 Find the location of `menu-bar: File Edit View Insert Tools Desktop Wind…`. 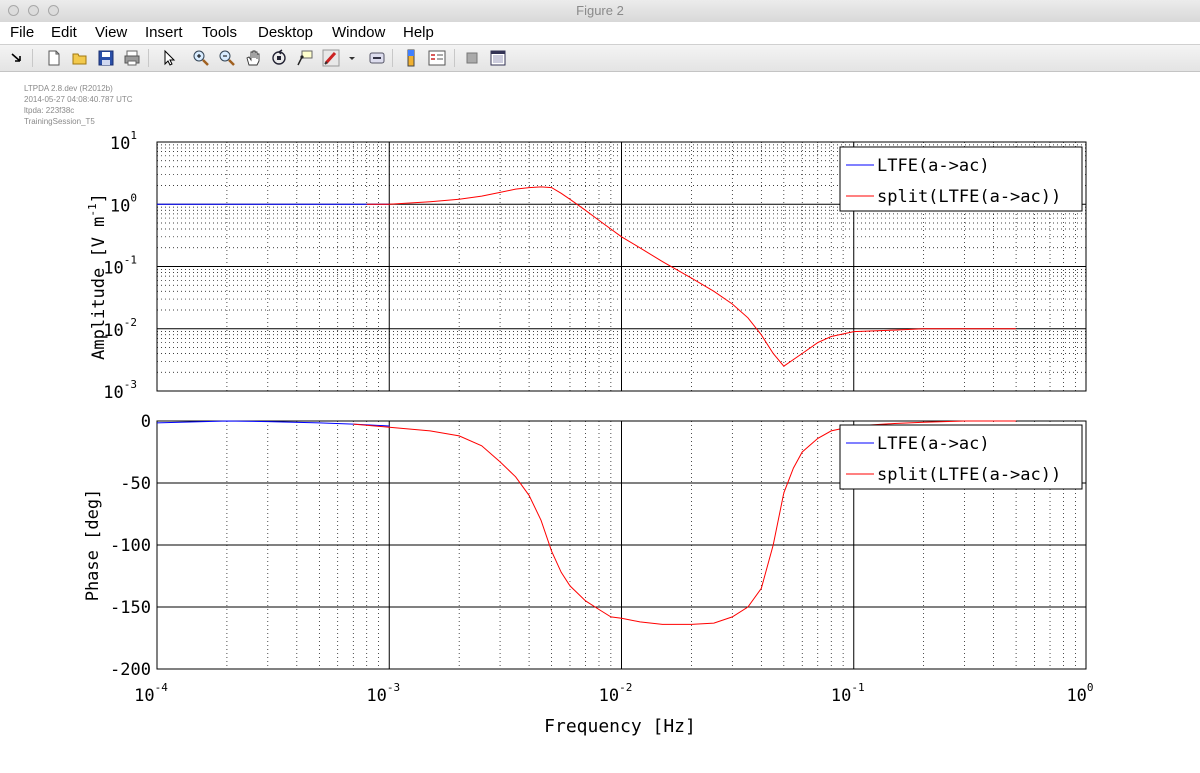

menu-bar: File Edit View Insert Tools Desktop Wind… is located at coordinates (600, 33).